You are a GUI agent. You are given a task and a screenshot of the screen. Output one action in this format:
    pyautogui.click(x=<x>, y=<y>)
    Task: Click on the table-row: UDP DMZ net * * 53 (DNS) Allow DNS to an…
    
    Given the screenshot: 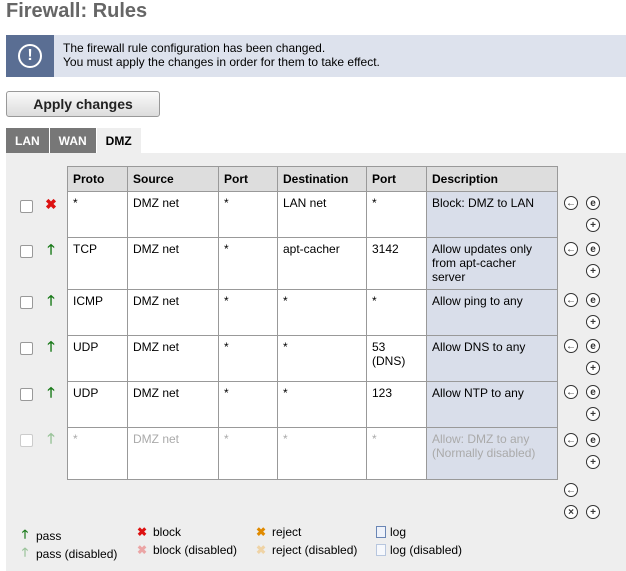 What is the action you would take?
    pyautogui.click(x=312, y=358)
    